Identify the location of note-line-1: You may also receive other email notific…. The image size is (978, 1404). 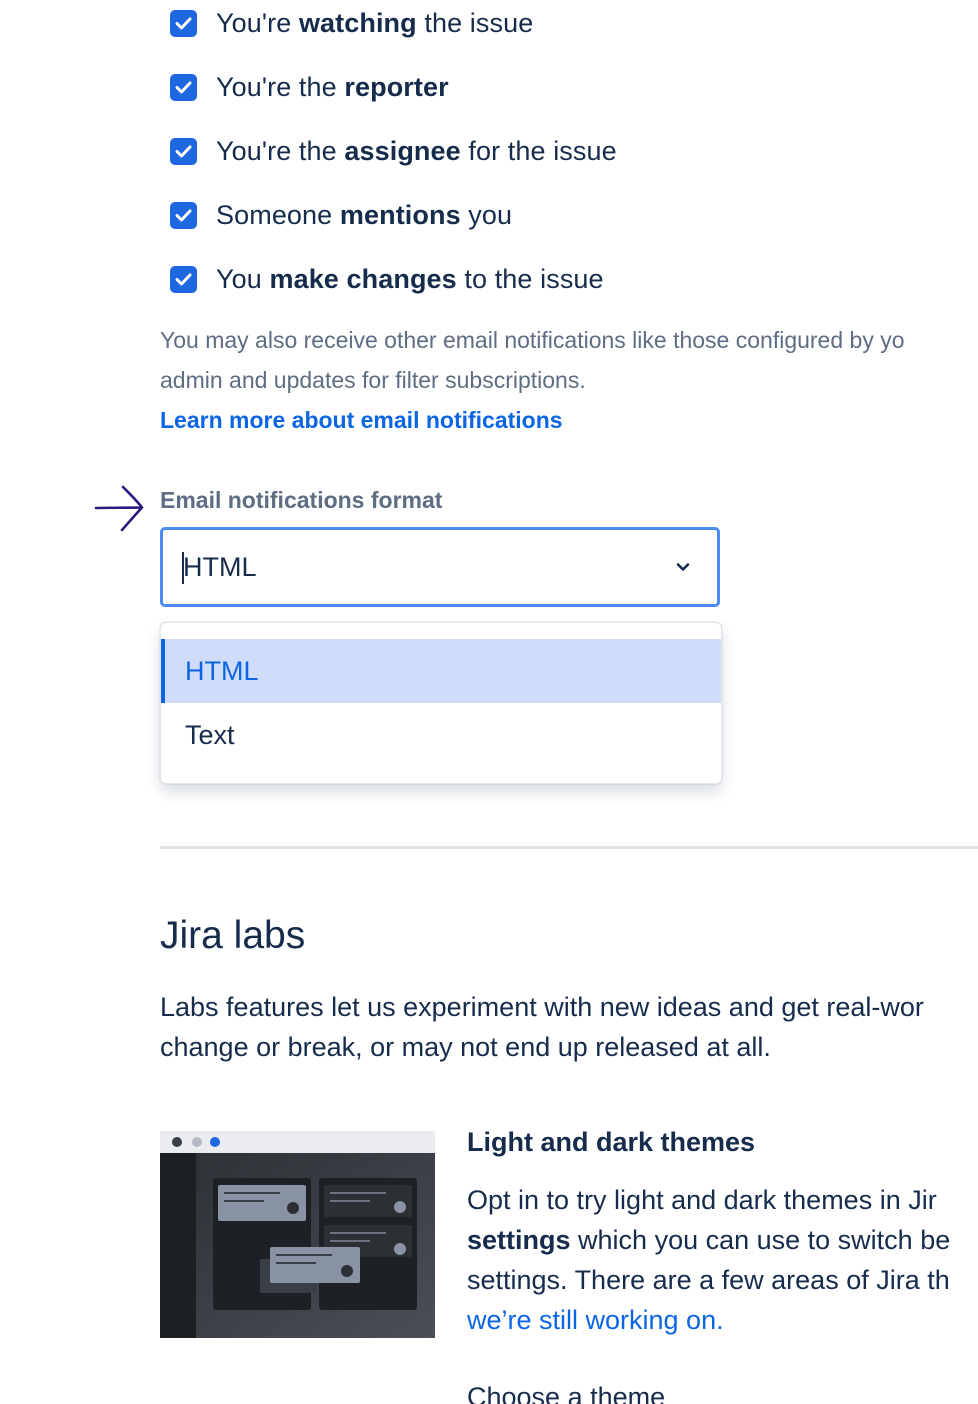
(532, 340).